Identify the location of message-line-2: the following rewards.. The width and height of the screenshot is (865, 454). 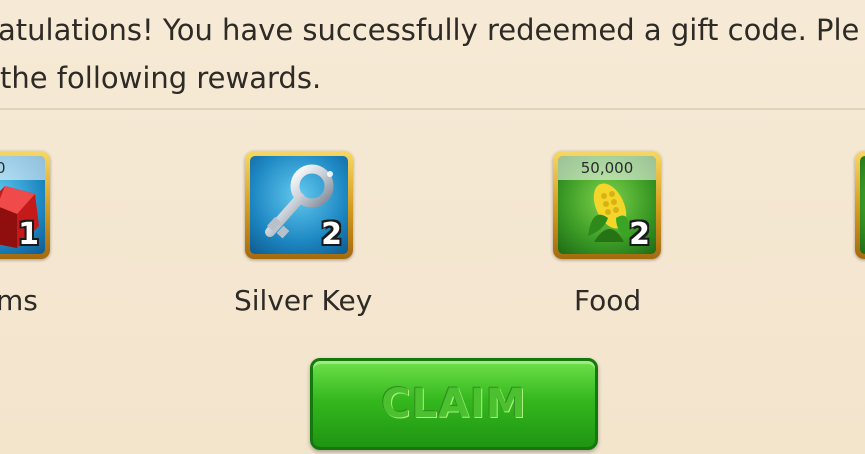
(161, 78).